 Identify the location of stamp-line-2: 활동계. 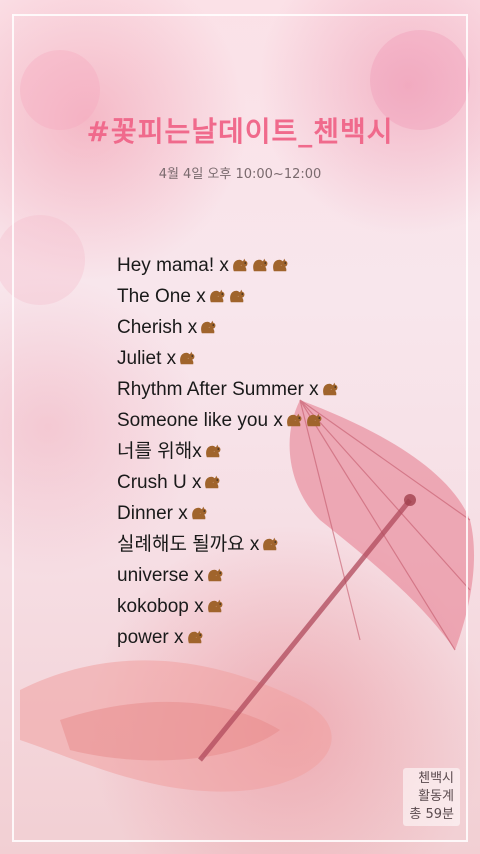
(436, 796).